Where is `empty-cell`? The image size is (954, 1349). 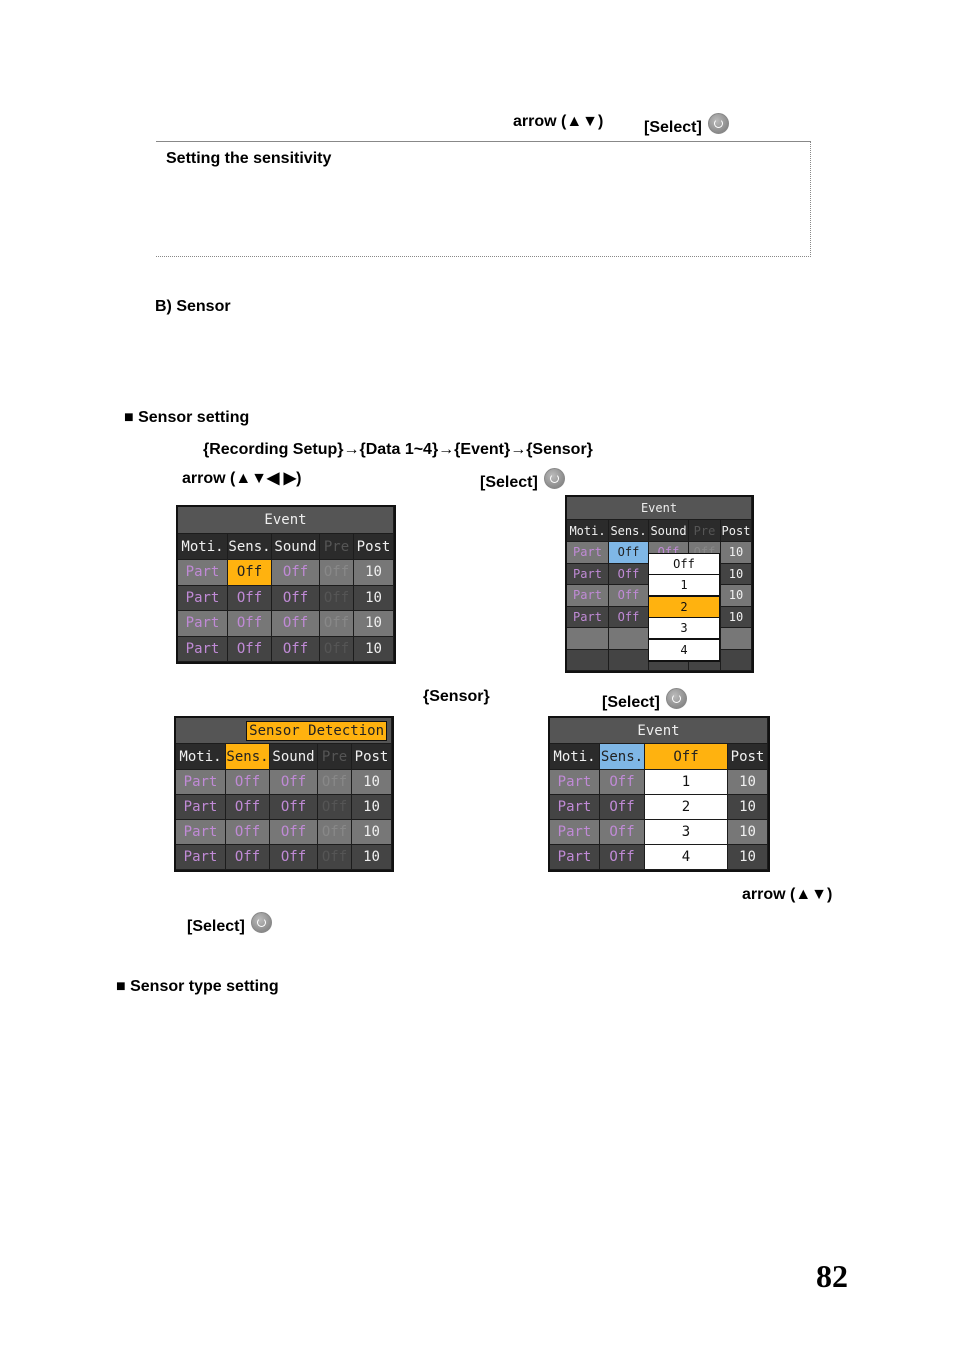
empty-cell is located at coordinates (736, 660).